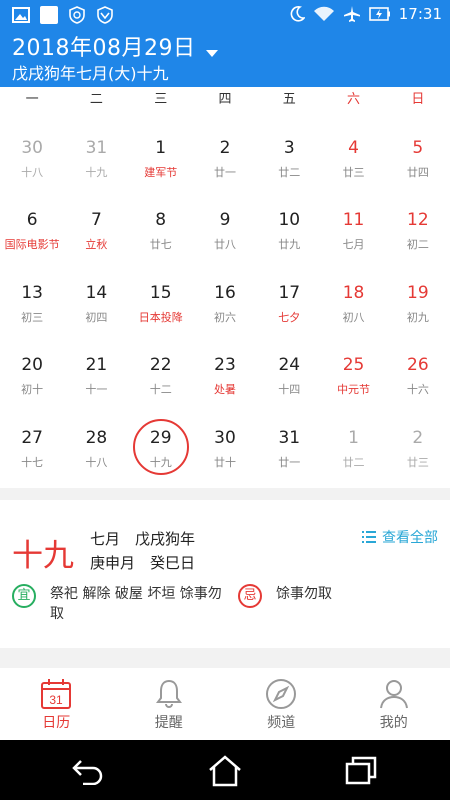 The height and width of the screenshot is (800, 450). What do you see at coordinates (418, 294) in the screenshot?
I see `calendar-day: 19 初九` at bounding box center [418, 294].